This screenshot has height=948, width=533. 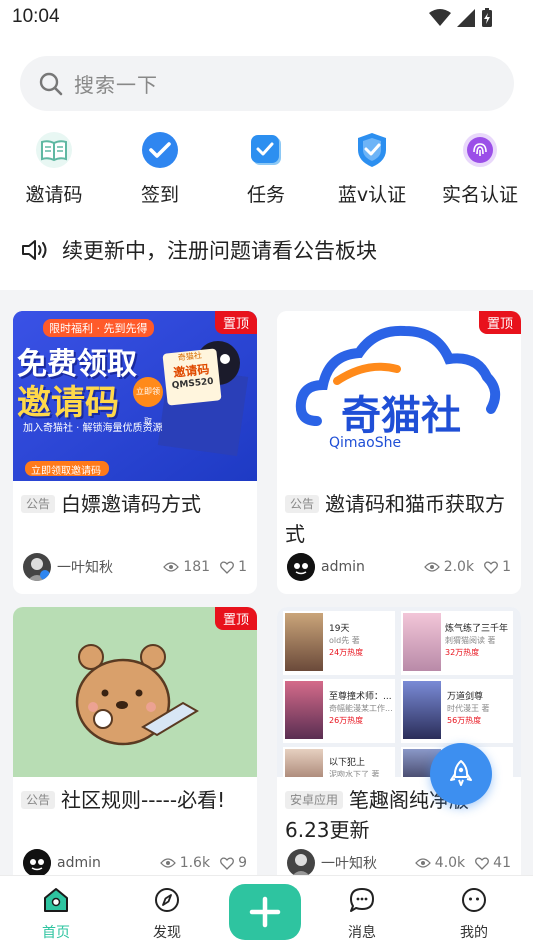 What do you see at coordinates (68, 403) in the screenshot?
I see `promo-line2: 邀请码` at bounding box center [68, 403].